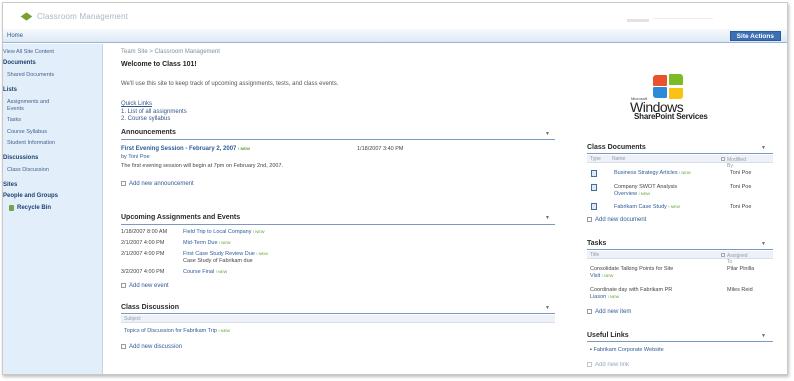 The image size is (794, 381). Describe the element at coordinates (596, 243) in the screenshot. I see `tasks-title: Tasks` at that location.